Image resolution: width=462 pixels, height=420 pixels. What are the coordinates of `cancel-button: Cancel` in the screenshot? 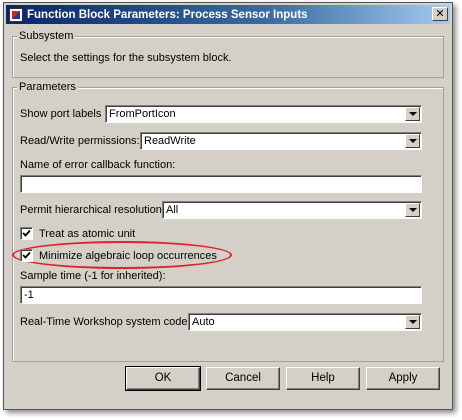 It's located at (243, 378).